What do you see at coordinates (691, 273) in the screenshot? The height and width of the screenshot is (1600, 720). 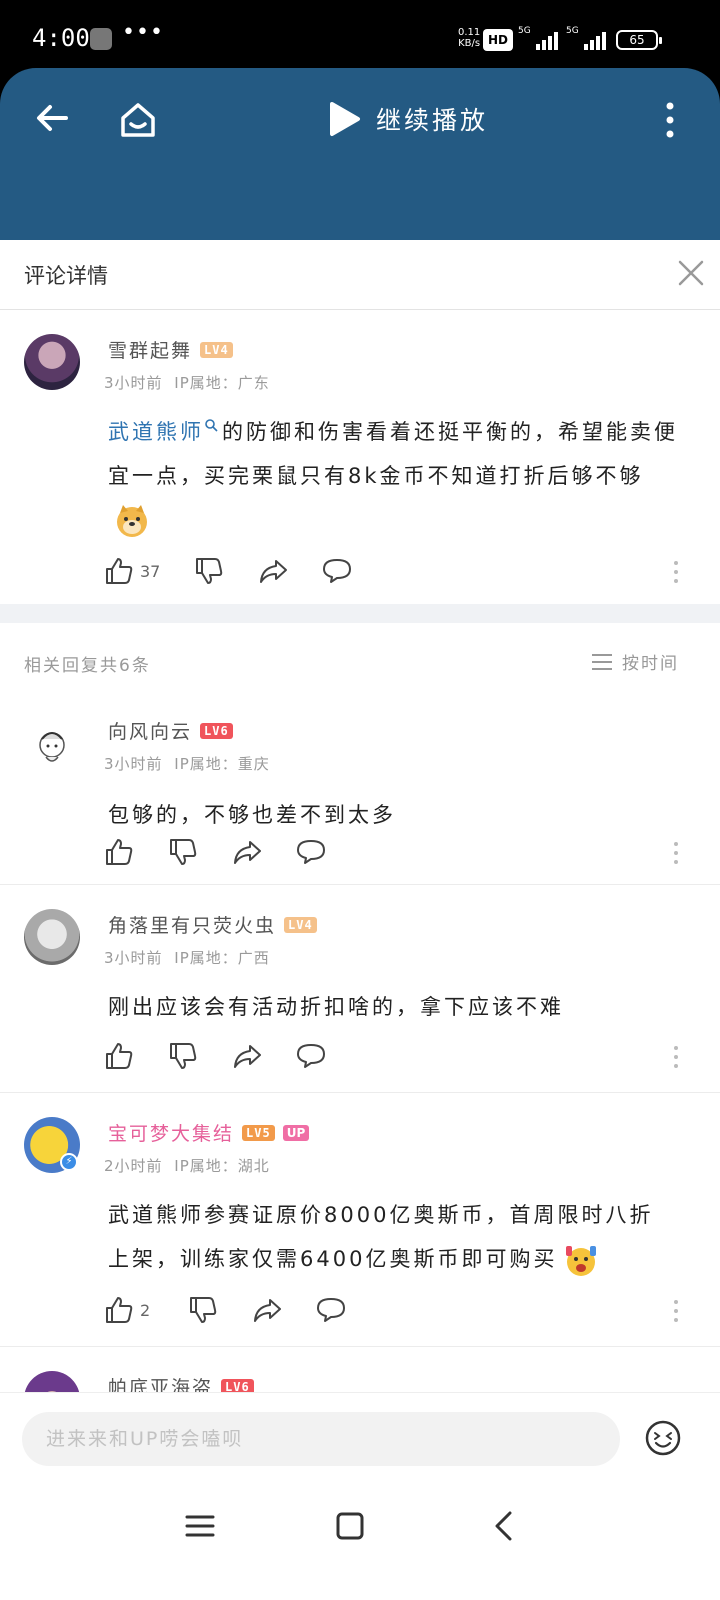 I see `close-icon` at bounding box center [691, 273].